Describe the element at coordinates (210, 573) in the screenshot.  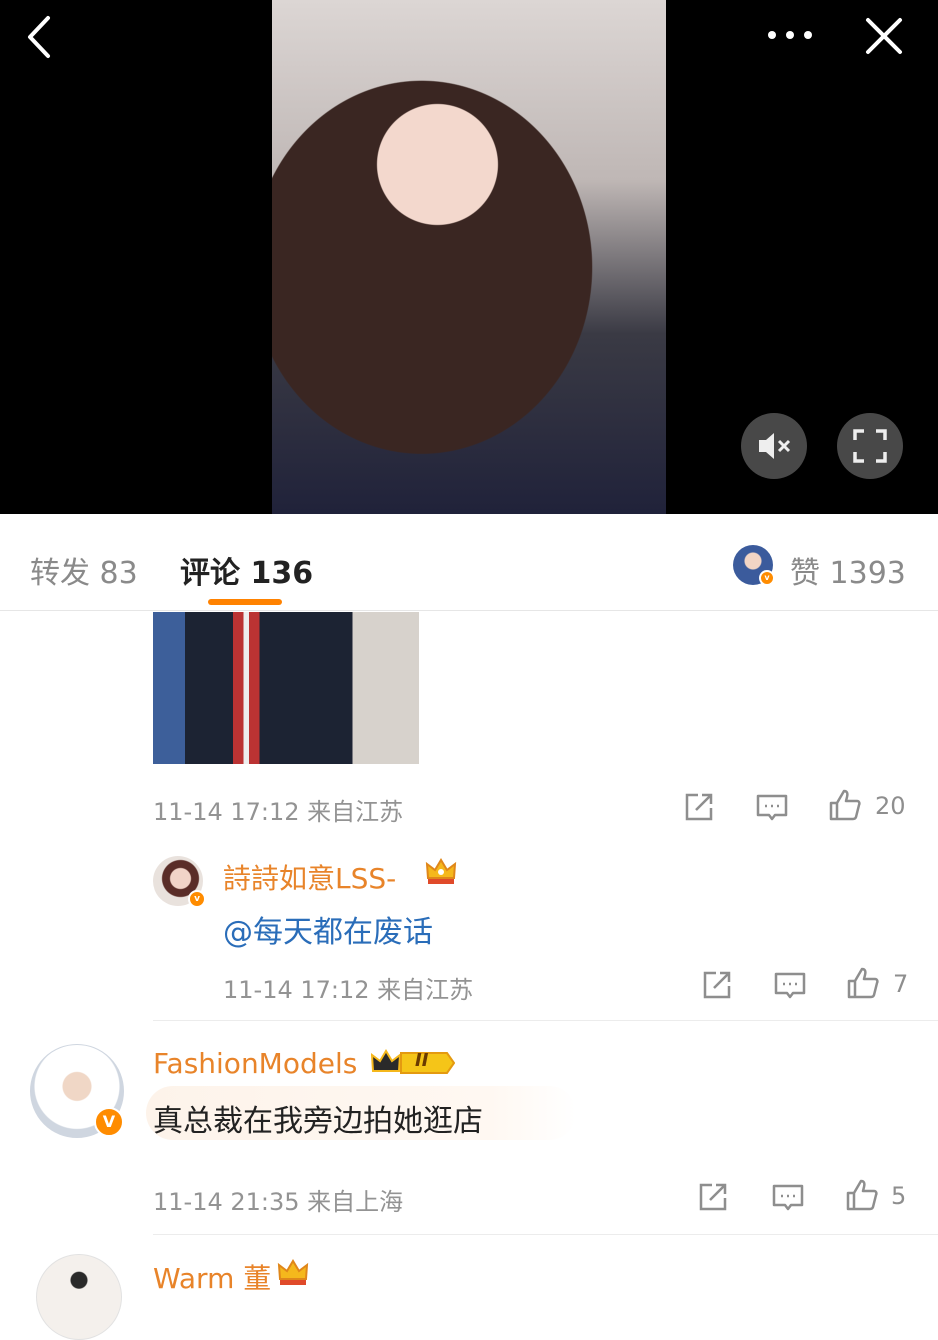
I see `tab-comments-label: 评论` at that location.